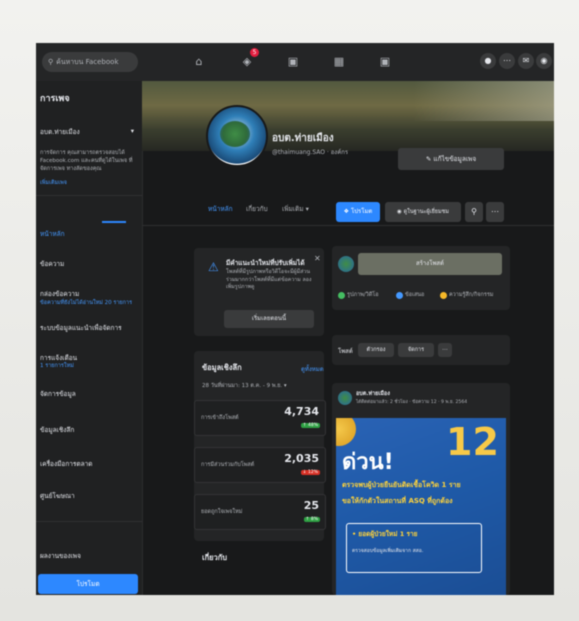  What do you see at coordinates (86, 303) in the screenshot?
I see `sidebar-item-inbox-detail: ข้อความที่ยังไม่ได้อ่านใหม่ 20 รายการ` at bounding box center [86, 303].